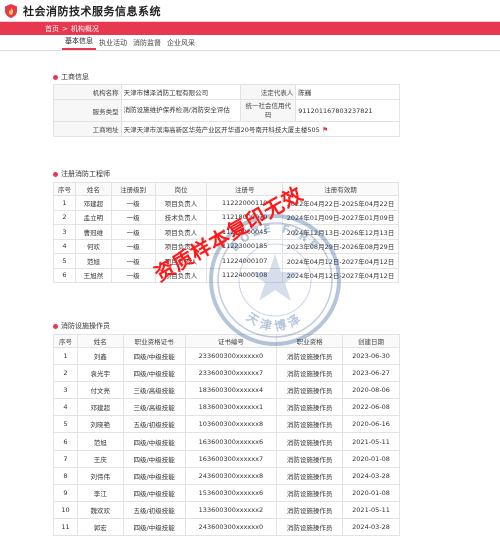 This screenshot has height=540, width=500. What do you see at coordinates (347, 110) in the screenshot?
I see `credit-code-value: 911201167803237821` at bounding box center [347, 110].